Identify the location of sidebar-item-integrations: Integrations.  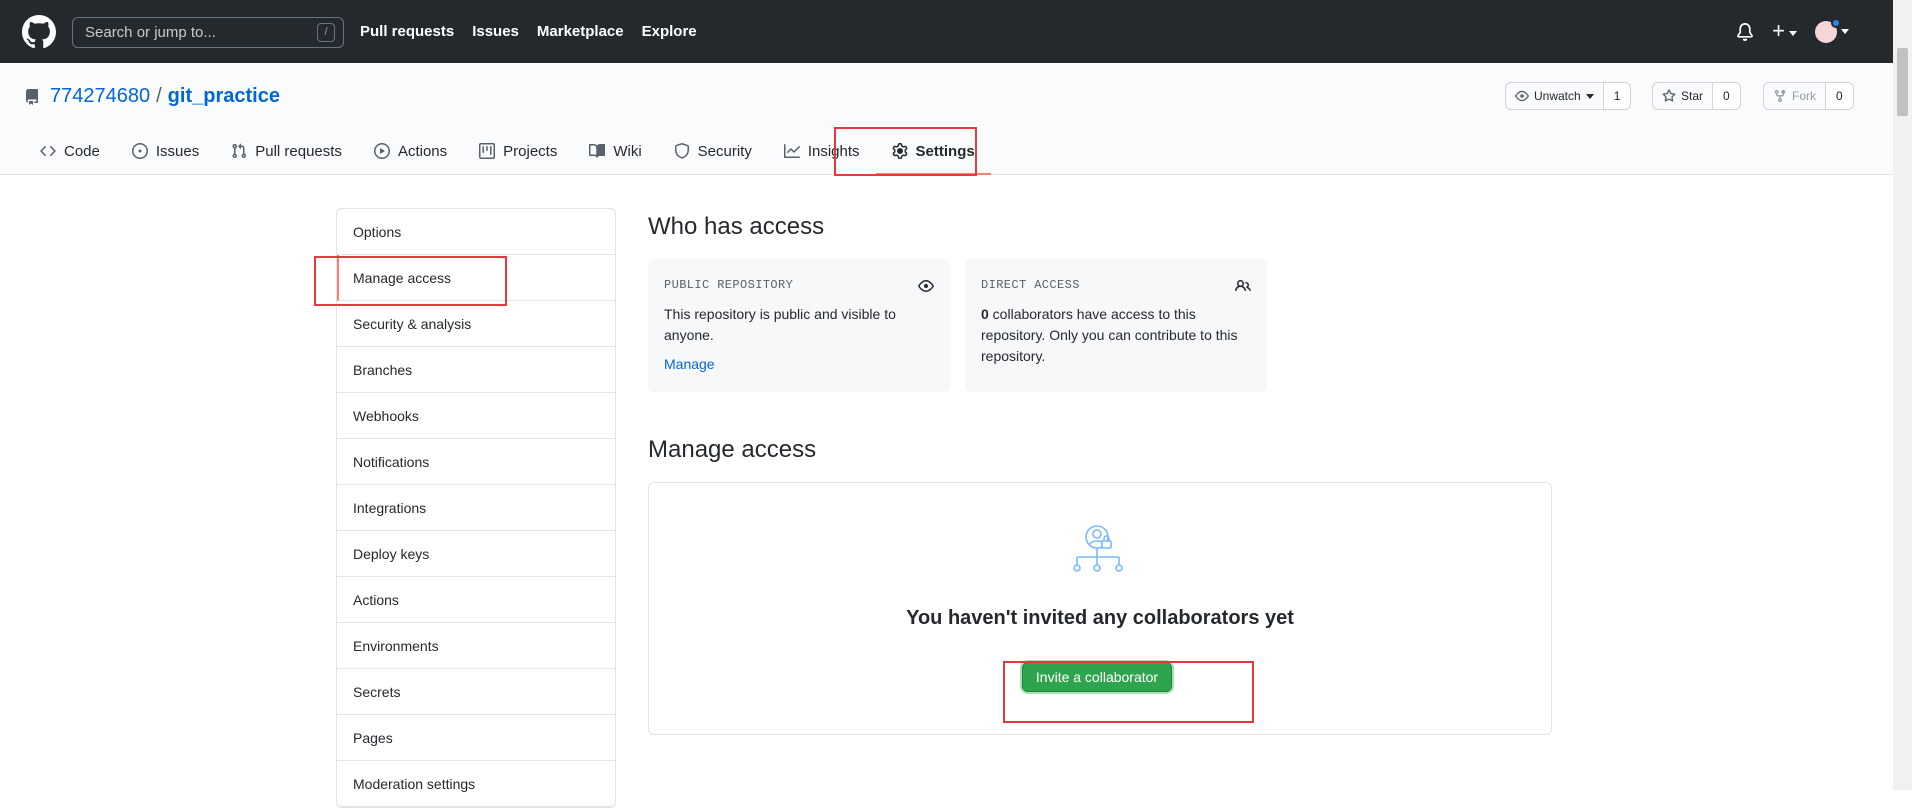
(476, 508).